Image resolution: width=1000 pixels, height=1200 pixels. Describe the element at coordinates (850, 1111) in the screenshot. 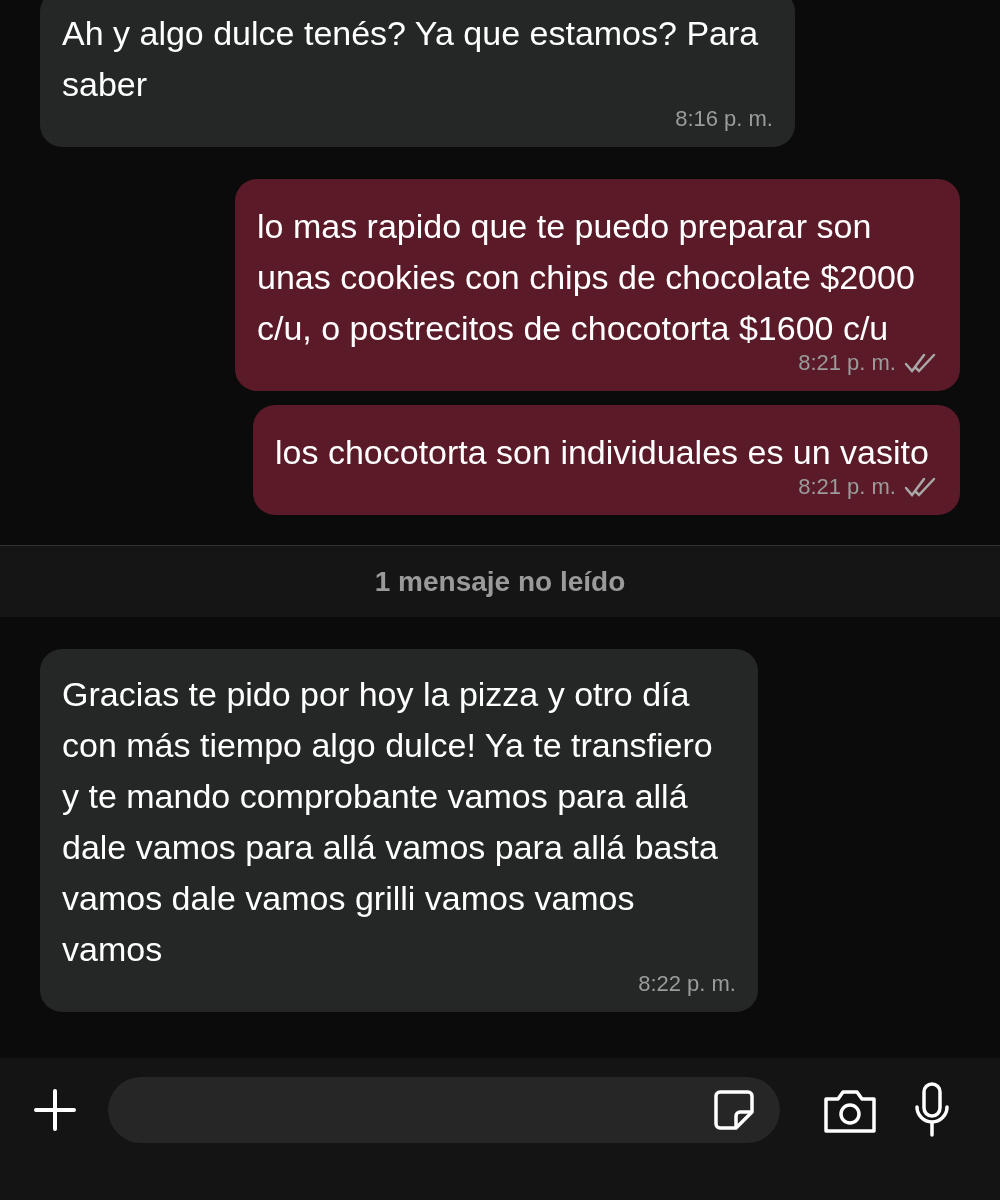

I see `camera-icon` at that location.